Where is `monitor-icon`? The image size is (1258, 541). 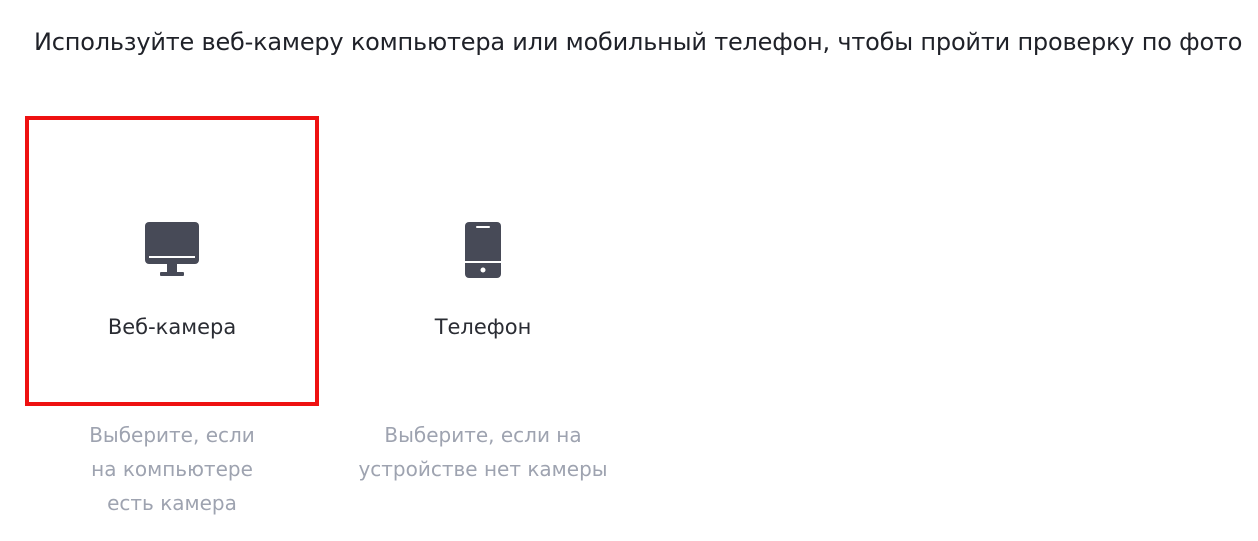
monitor-icon is located at coordinates (172, 249).